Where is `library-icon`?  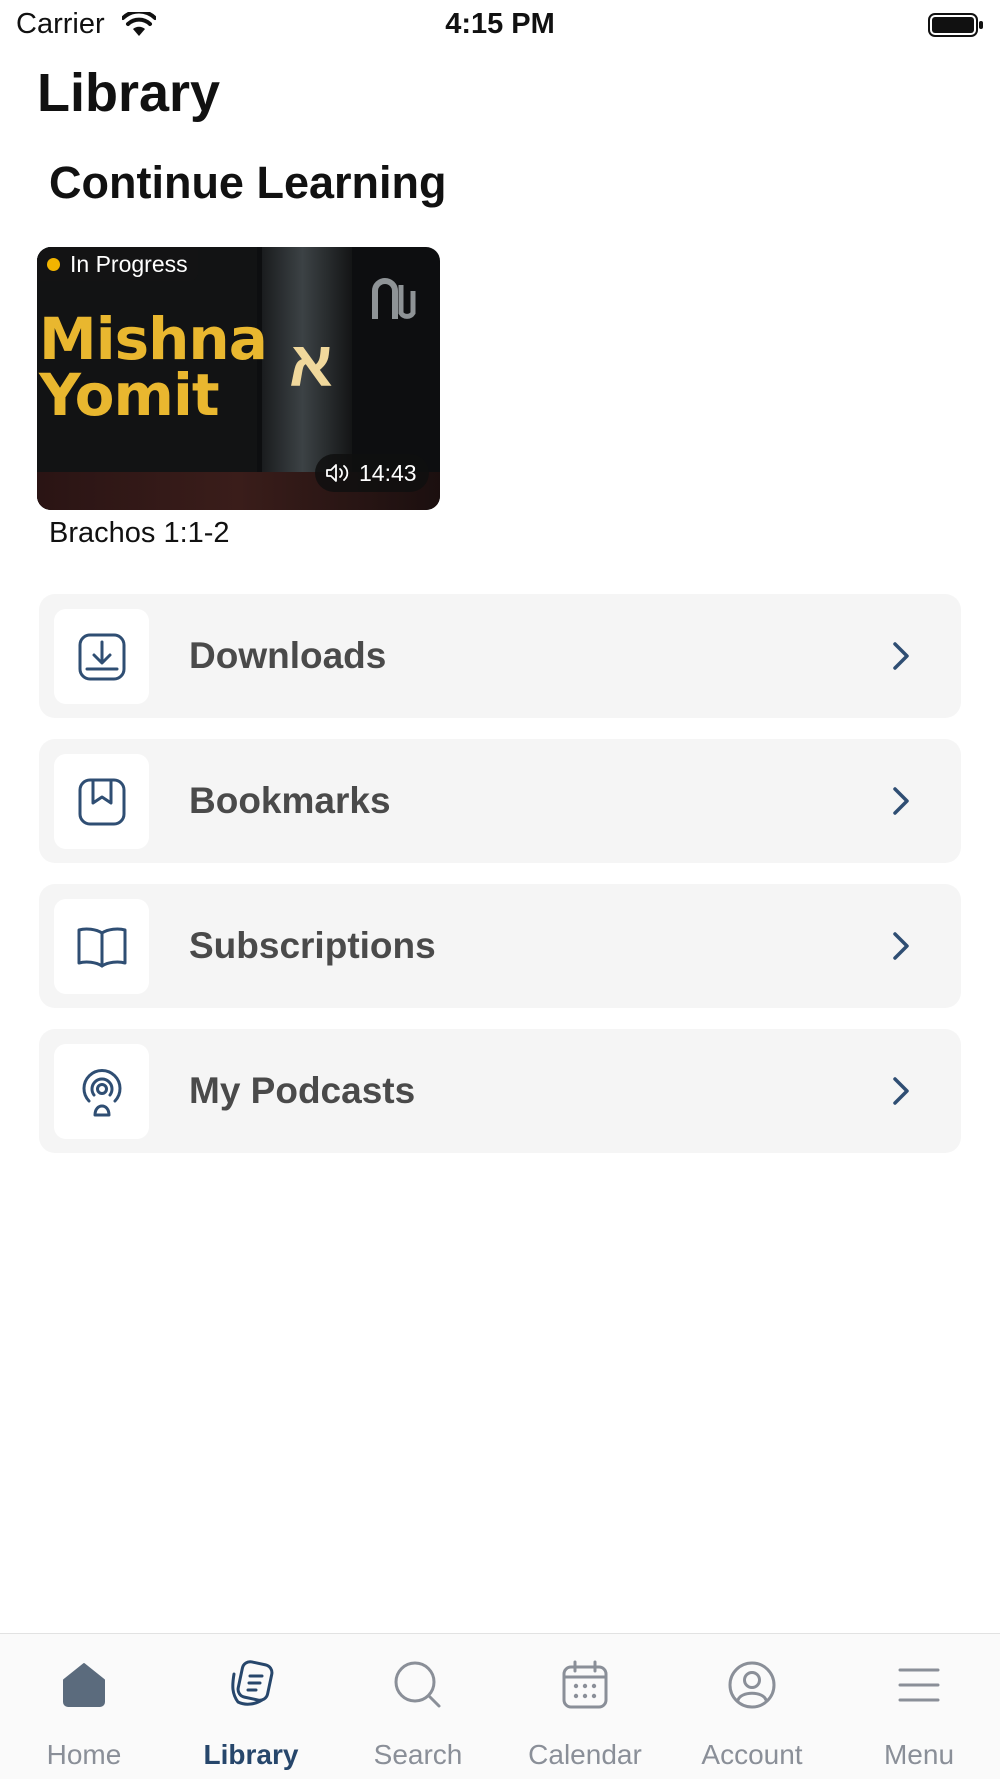 library-icon is located at coordinates (252, 1683).